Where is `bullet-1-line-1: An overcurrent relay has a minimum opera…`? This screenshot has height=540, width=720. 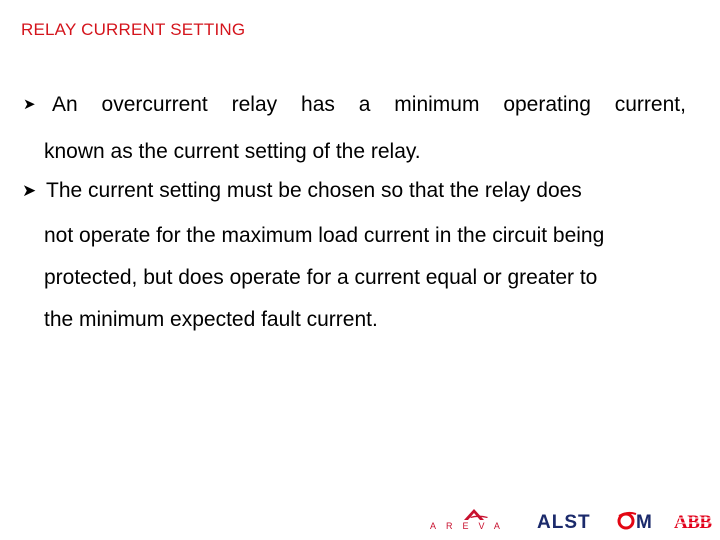 bullet-1-line-1: An overcurrent relay has a minimum opera… is located at coordinates (369, 105).